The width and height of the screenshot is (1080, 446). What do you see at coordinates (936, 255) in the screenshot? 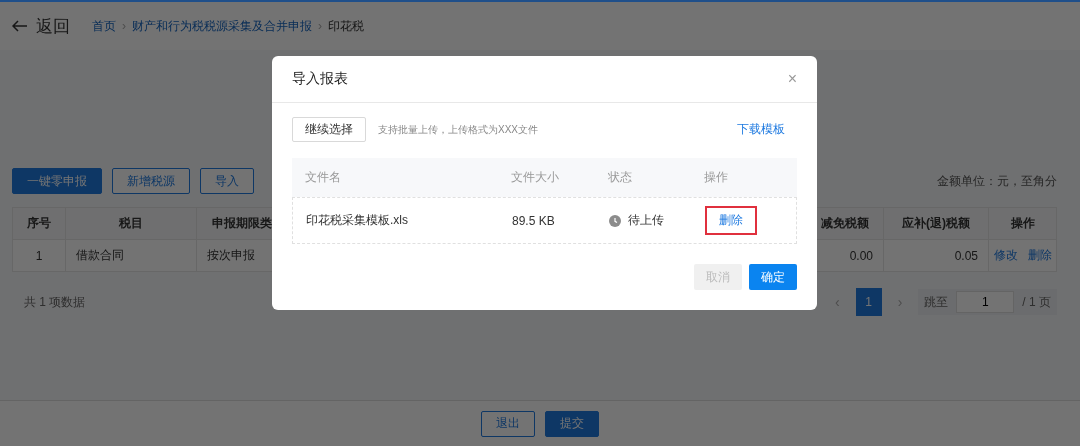
I see `table-cell: 0.05` at bounding box center [936, 255].